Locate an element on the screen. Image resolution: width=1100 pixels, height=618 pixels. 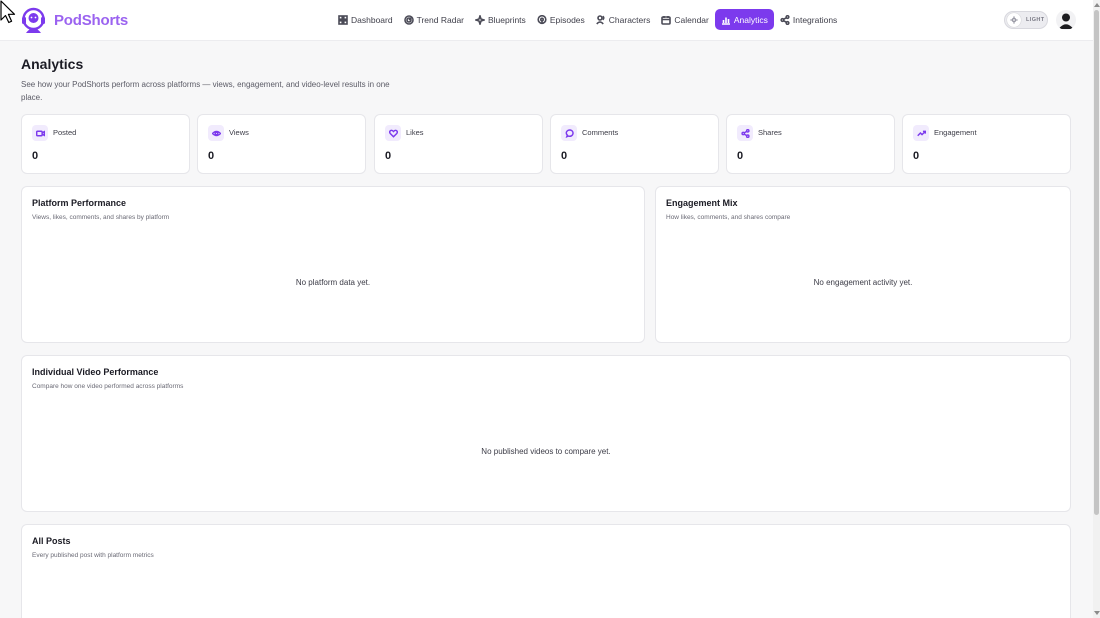
share-nodes-icon is located at coordinates (785, 19).